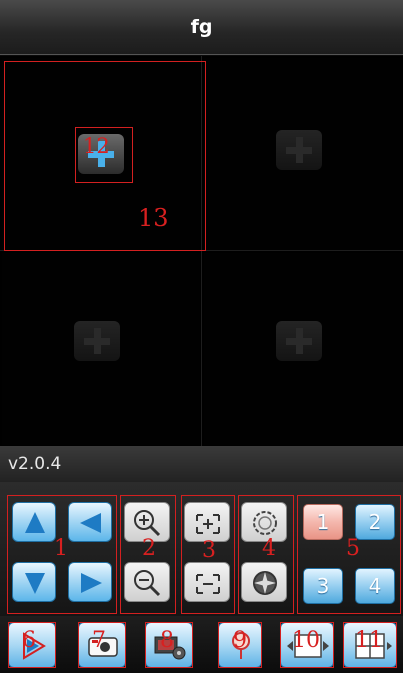 This screenshot has height=673, width=403. Describe the element at coordinates (201, 464) in the screenshot. I see `version-bar: v2.0.4` at that location.